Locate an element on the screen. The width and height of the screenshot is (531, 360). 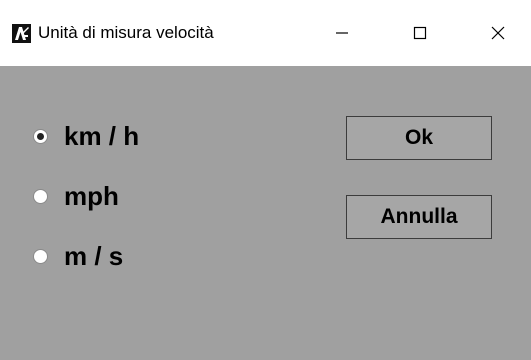
close-icon is located at coordinates (498, 33).